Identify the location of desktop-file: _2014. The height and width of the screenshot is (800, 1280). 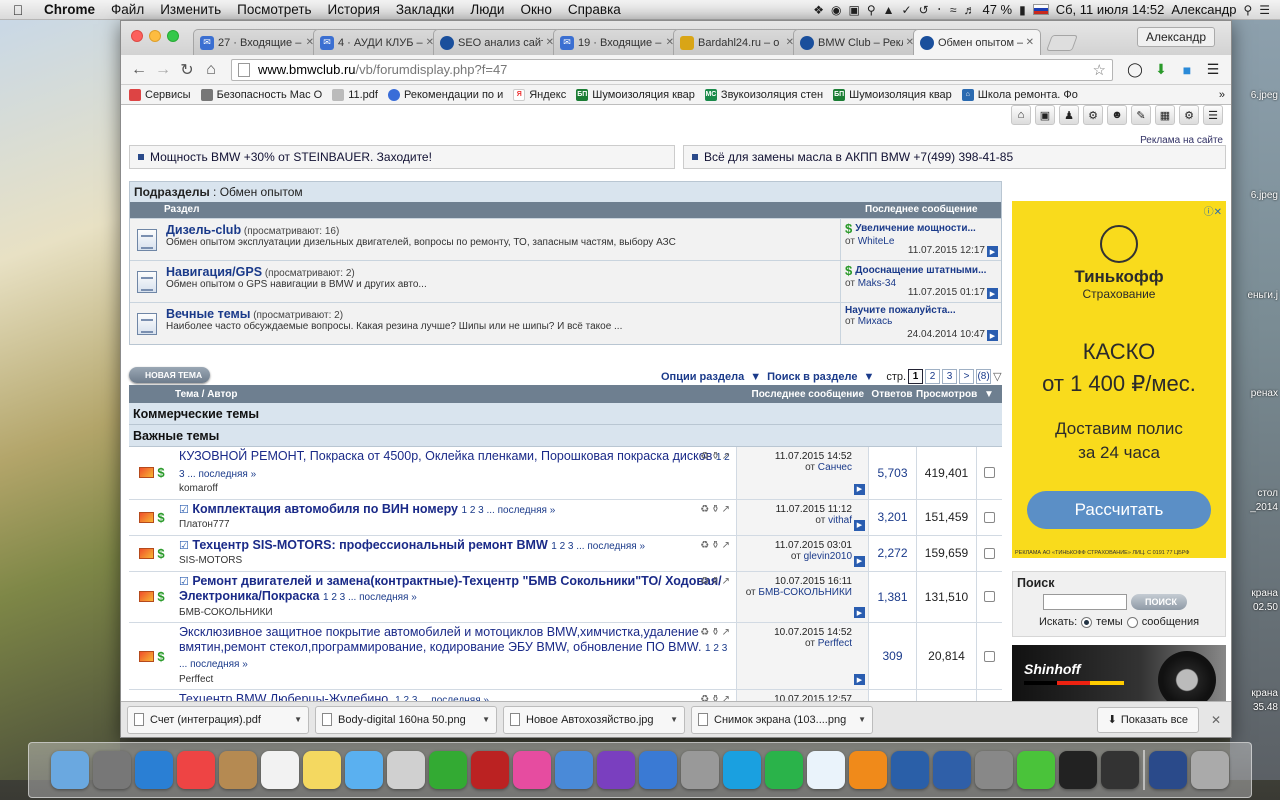
(1264, 507).